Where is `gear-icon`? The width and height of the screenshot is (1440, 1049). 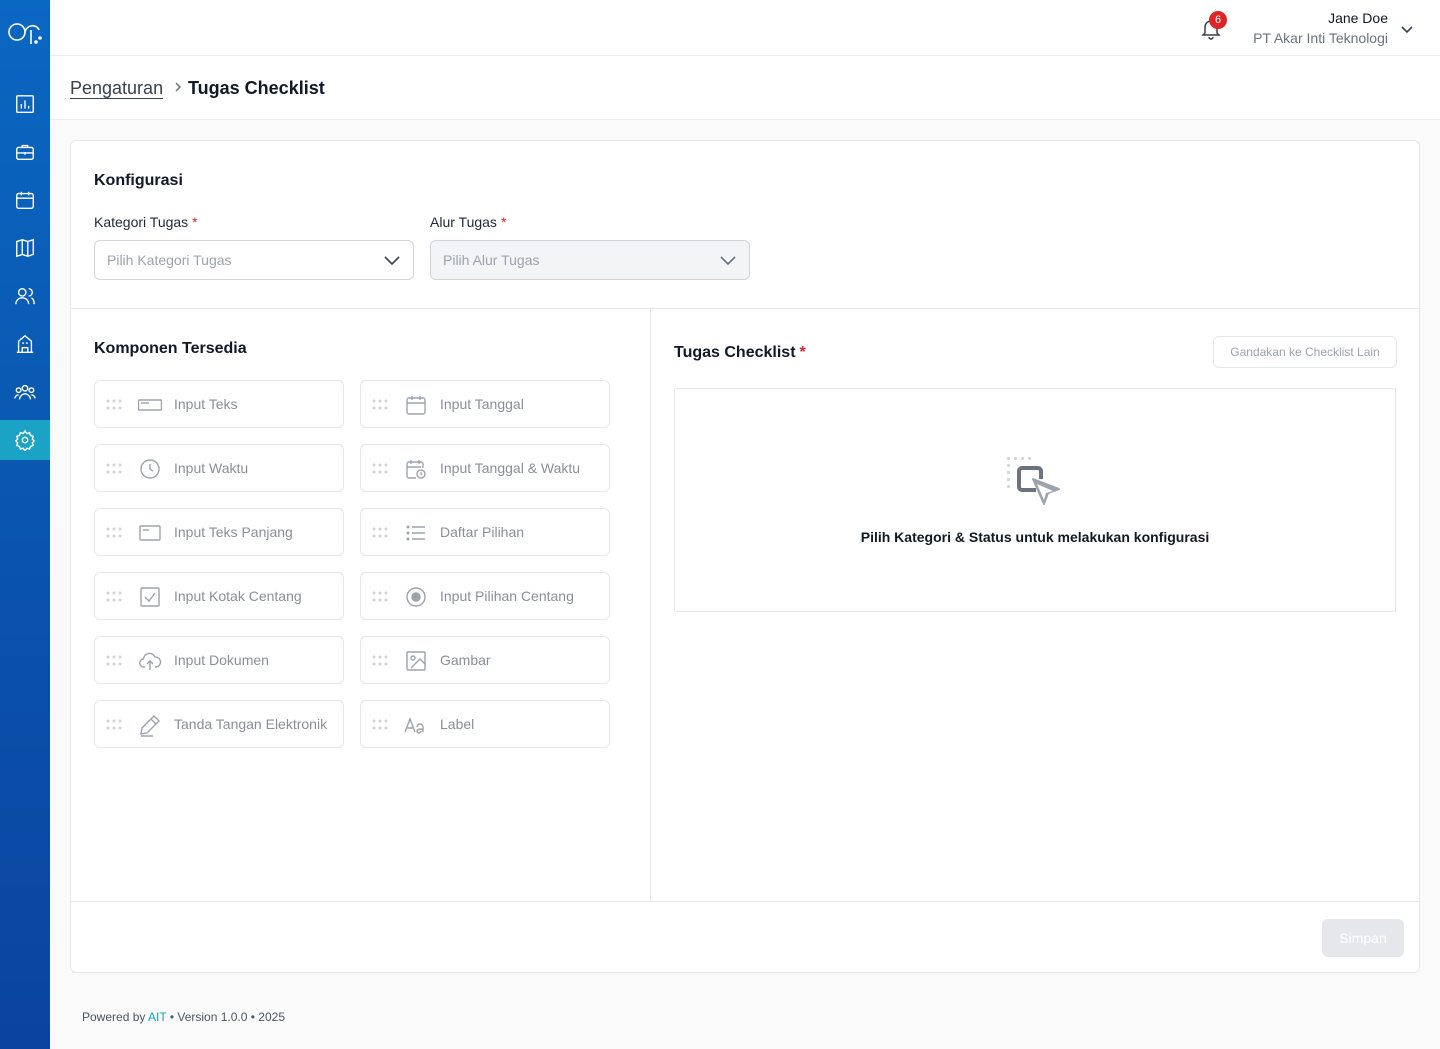
gear-icon is located at coordinates (25, 440).